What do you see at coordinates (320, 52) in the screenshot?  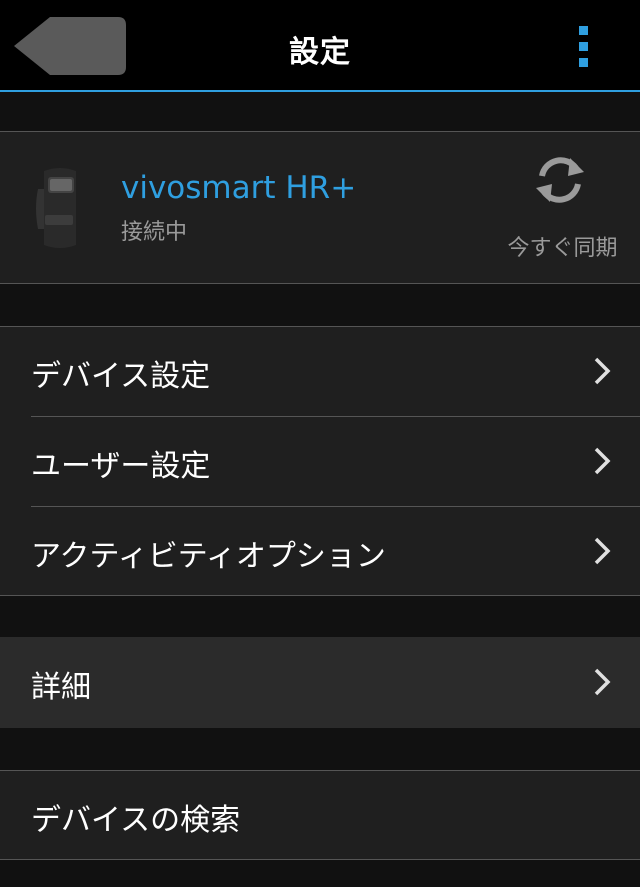 I see `page-title: 設定` at bounding box center [320, 52].